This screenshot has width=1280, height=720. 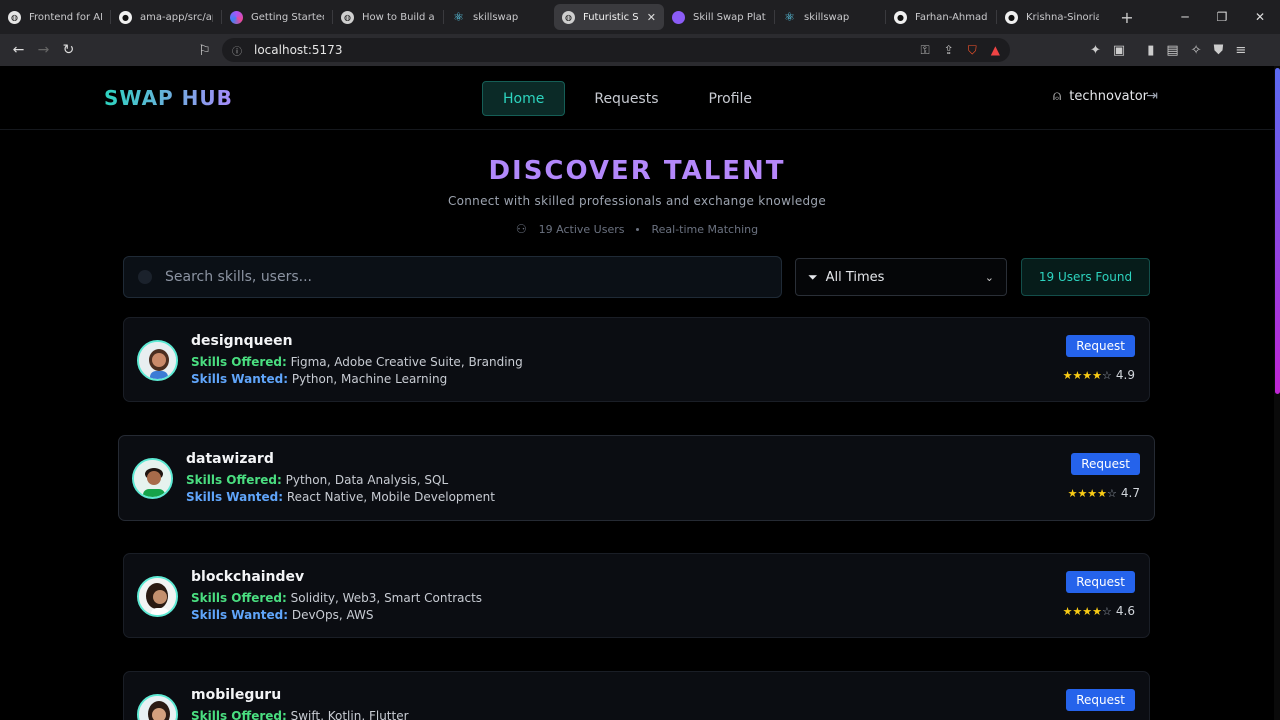 I want to click on react-icon: ⚛, so click(x=458, y=17).